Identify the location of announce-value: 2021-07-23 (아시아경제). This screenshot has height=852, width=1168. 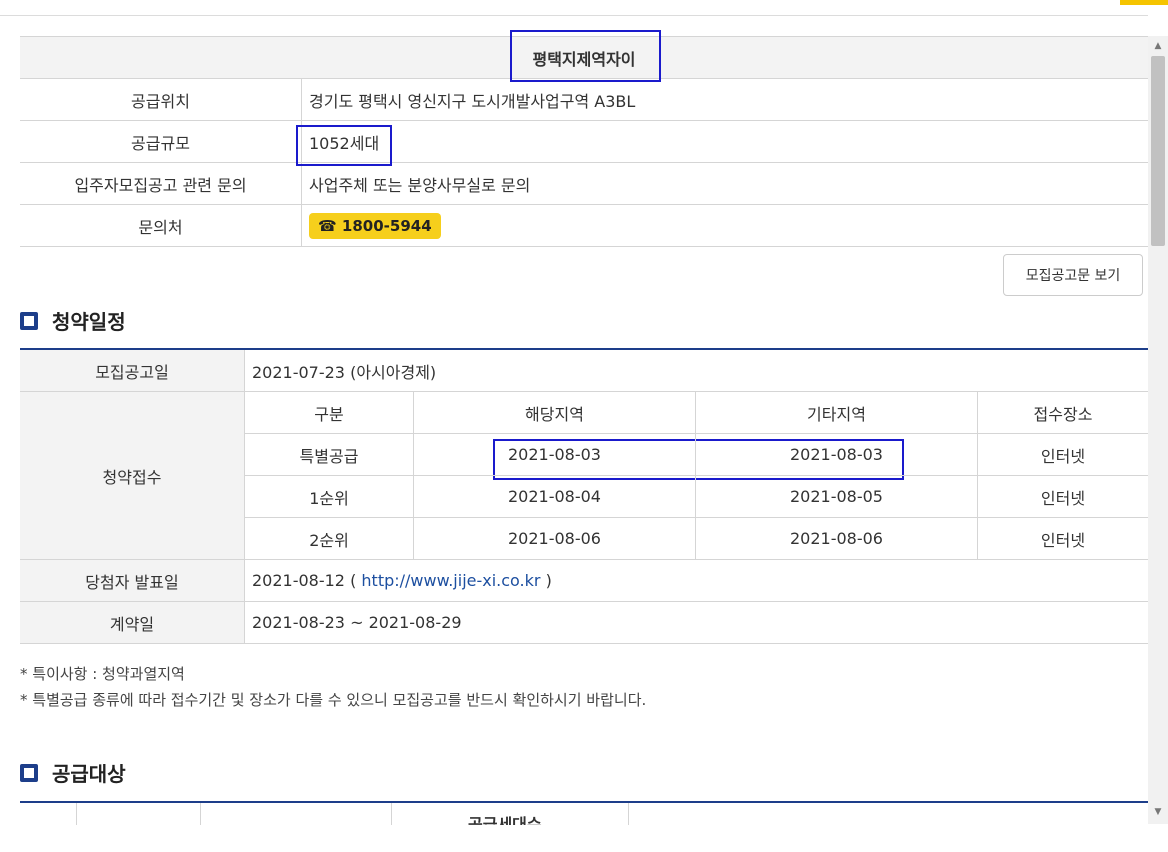
(696, 370).